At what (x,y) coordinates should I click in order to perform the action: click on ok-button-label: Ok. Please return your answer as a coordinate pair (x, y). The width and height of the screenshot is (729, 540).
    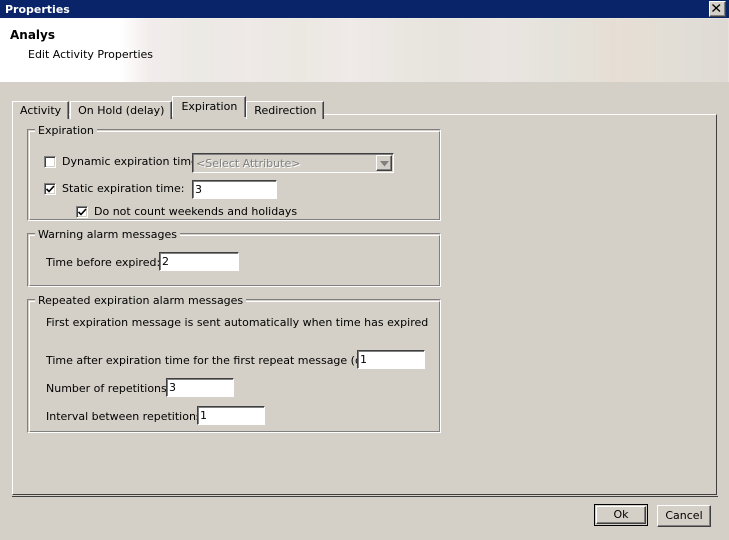
    Looking at the image, I should click on (621, 515).